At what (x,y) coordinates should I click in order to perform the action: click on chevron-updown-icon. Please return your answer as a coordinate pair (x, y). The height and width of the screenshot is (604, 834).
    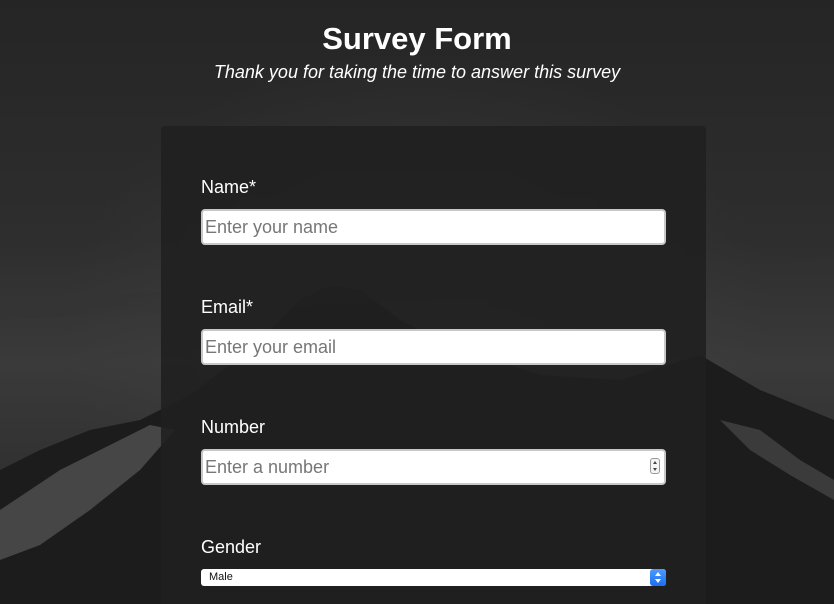
    Looking at the image, I should click on (658, 577).